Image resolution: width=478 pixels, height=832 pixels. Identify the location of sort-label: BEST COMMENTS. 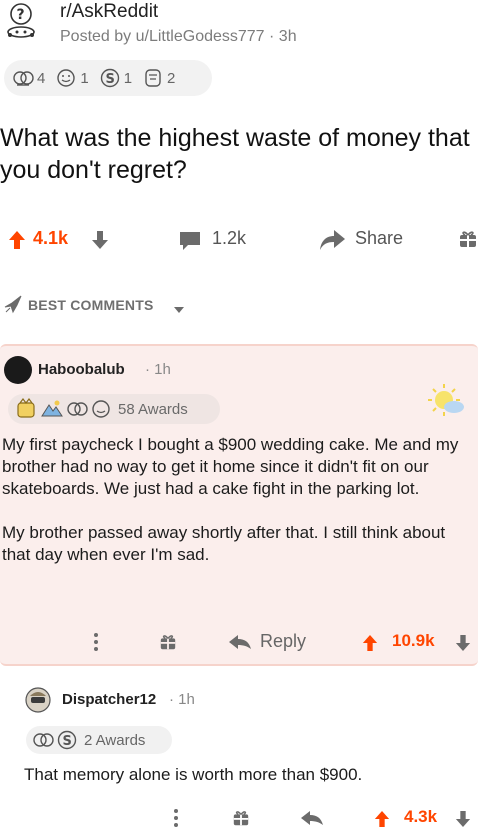
(91, 305).